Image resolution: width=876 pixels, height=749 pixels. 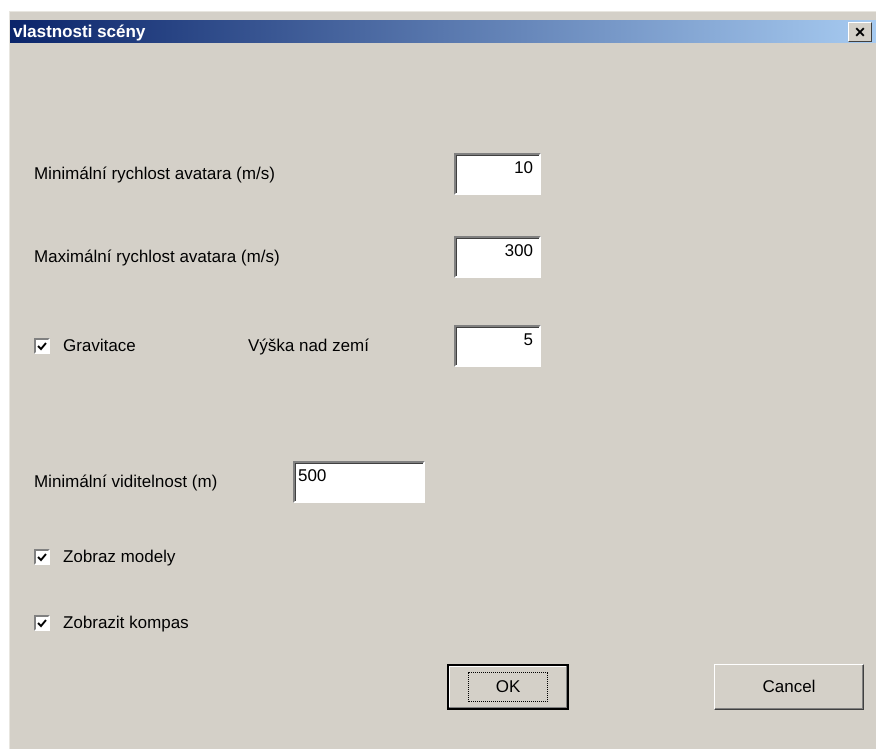 I want to click on number-field: 10, so click(x=497, y=174).